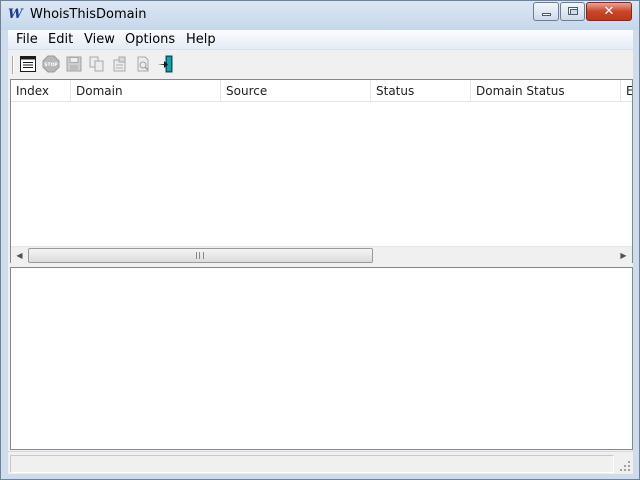  I want to click on scrollbar-grip-icon, so click(200, 255).